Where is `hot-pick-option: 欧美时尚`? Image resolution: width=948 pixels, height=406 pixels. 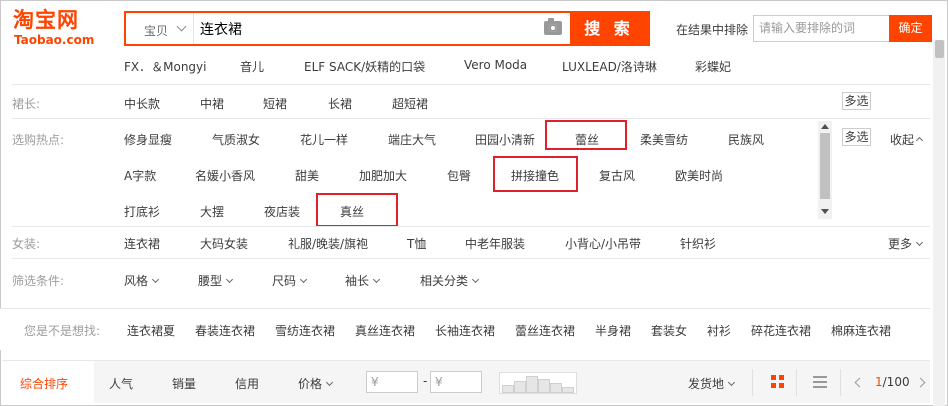
hot-pick-option: 欧美时尚 is located at coordinates (699, 175).